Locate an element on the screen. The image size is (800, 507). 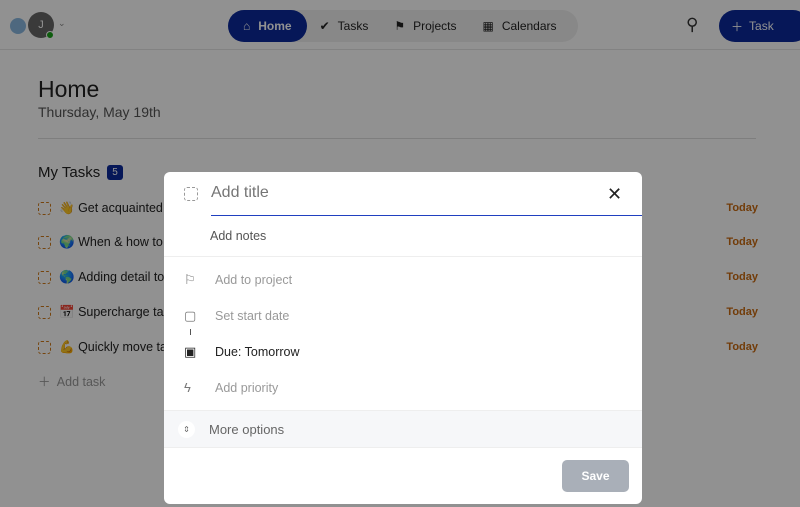
add-priority-button: ϟ Add priority is located at coordinates (231, 387).